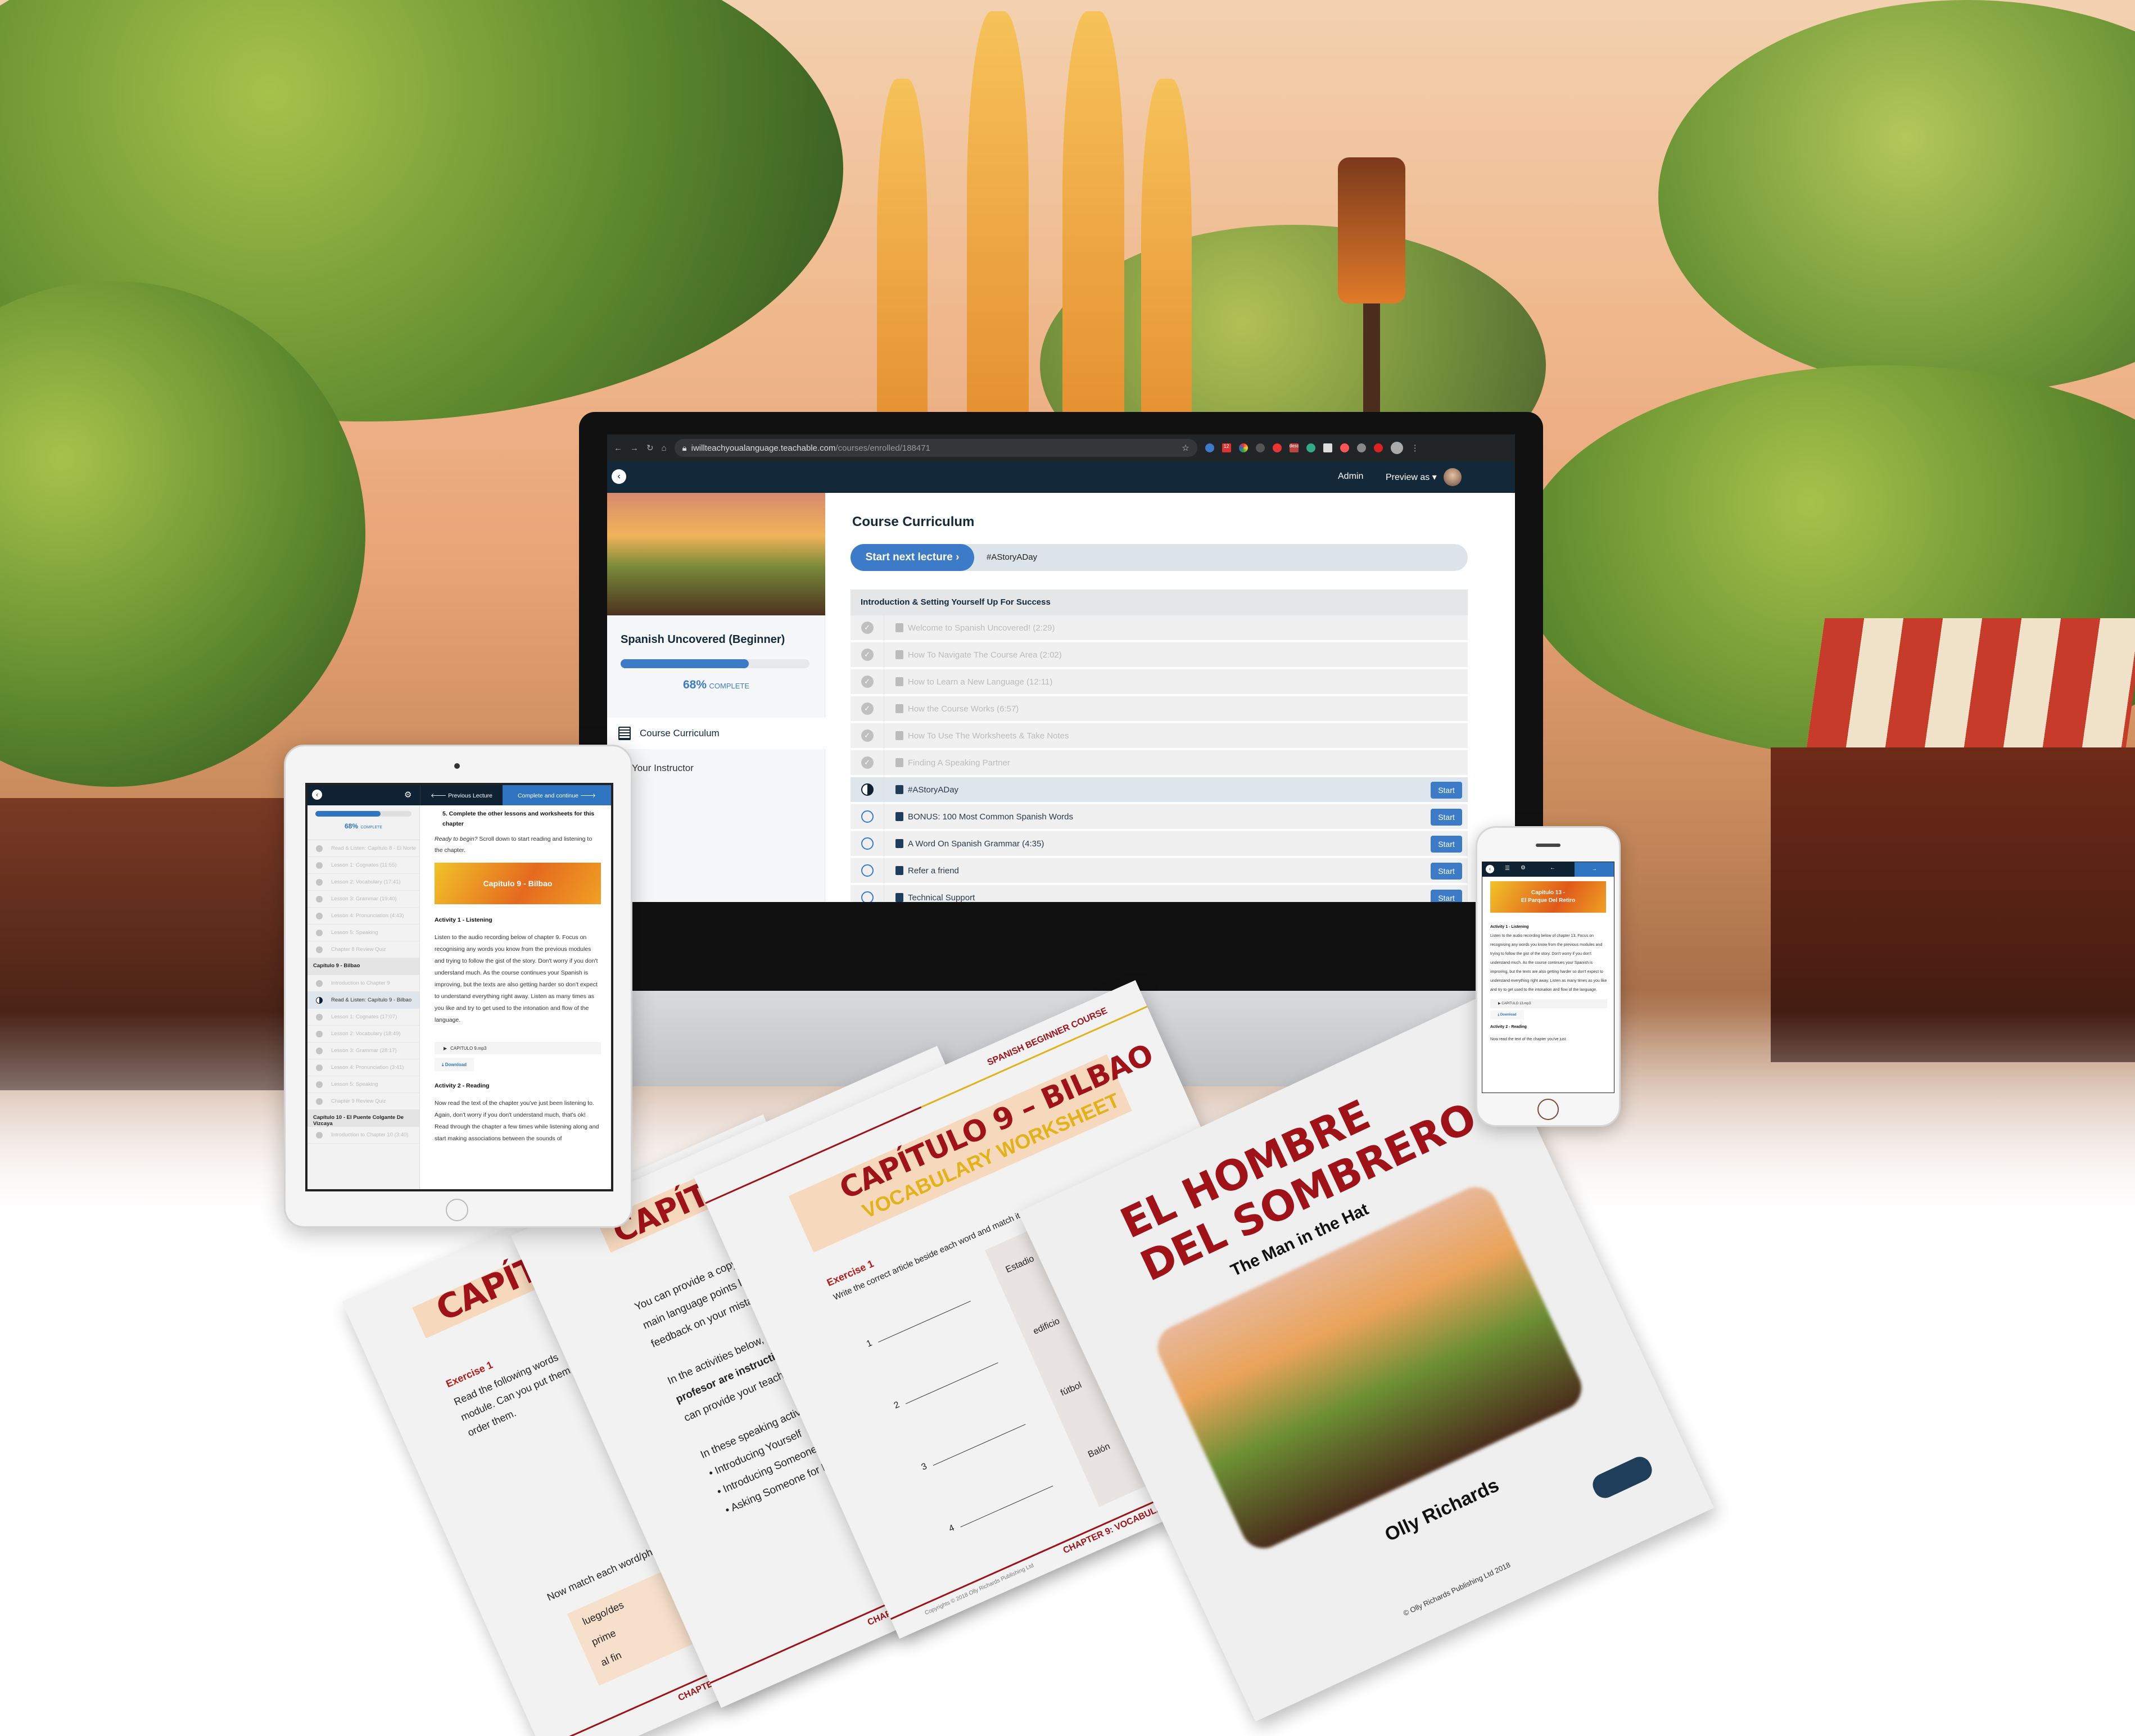 This screenshot has width=2135, height=1736. Describe the element at coordinates (363, 984) in the screenshot. I see `sidebar-lecture-item: Introduction to Chapter 9` at that location.